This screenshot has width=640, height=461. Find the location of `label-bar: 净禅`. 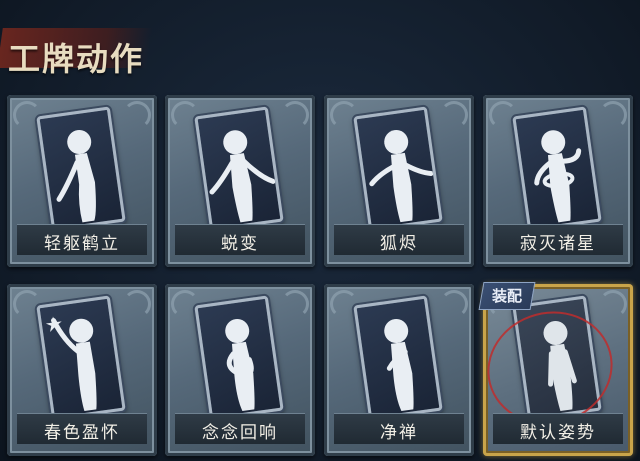

label-bar: 净禅 is located at coordinates (399, 428).